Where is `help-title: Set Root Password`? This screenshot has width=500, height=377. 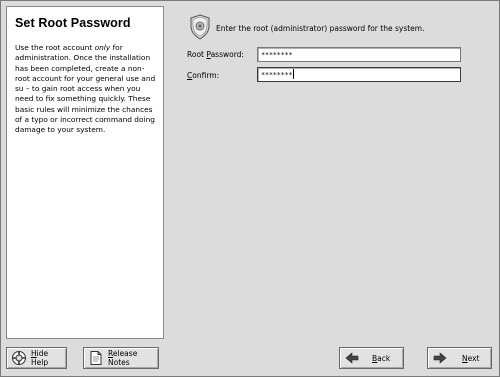 help-title: Set Root Password is located at coordinates (73, 23).